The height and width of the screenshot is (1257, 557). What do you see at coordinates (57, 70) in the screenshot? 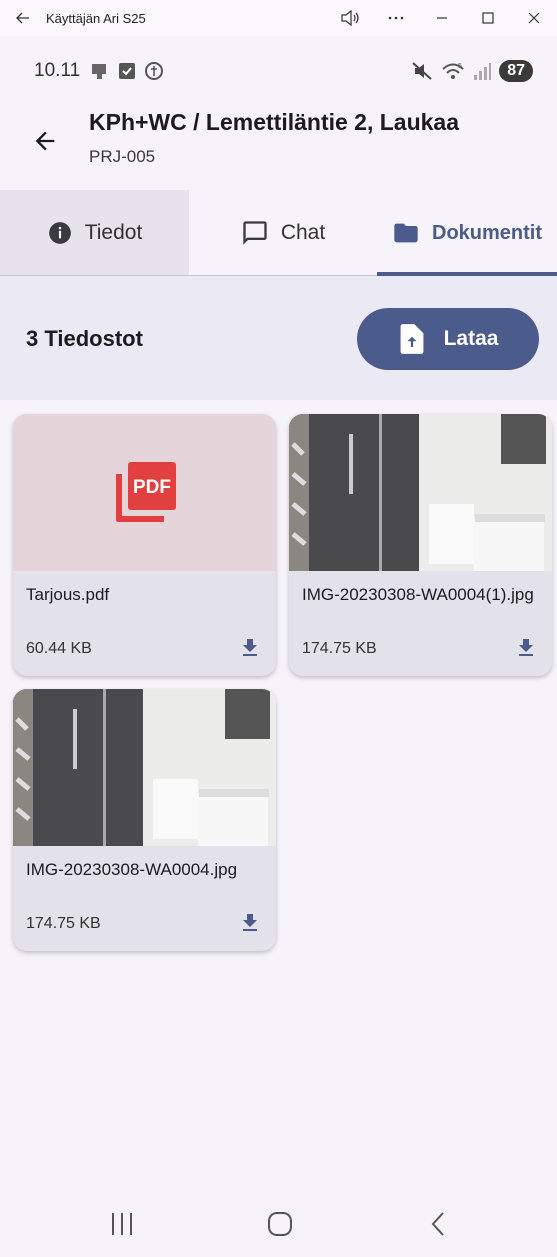
I see `status-time: 10.11` at bounding box center [57, 70].